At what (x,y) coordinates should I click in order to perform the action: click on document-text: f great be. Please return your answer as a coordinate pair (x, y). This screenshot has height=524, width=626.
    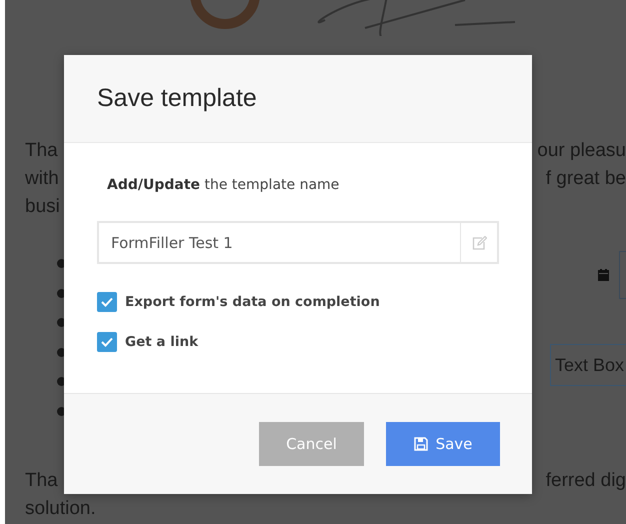
    Looking at the image, I should click on (586, 179).